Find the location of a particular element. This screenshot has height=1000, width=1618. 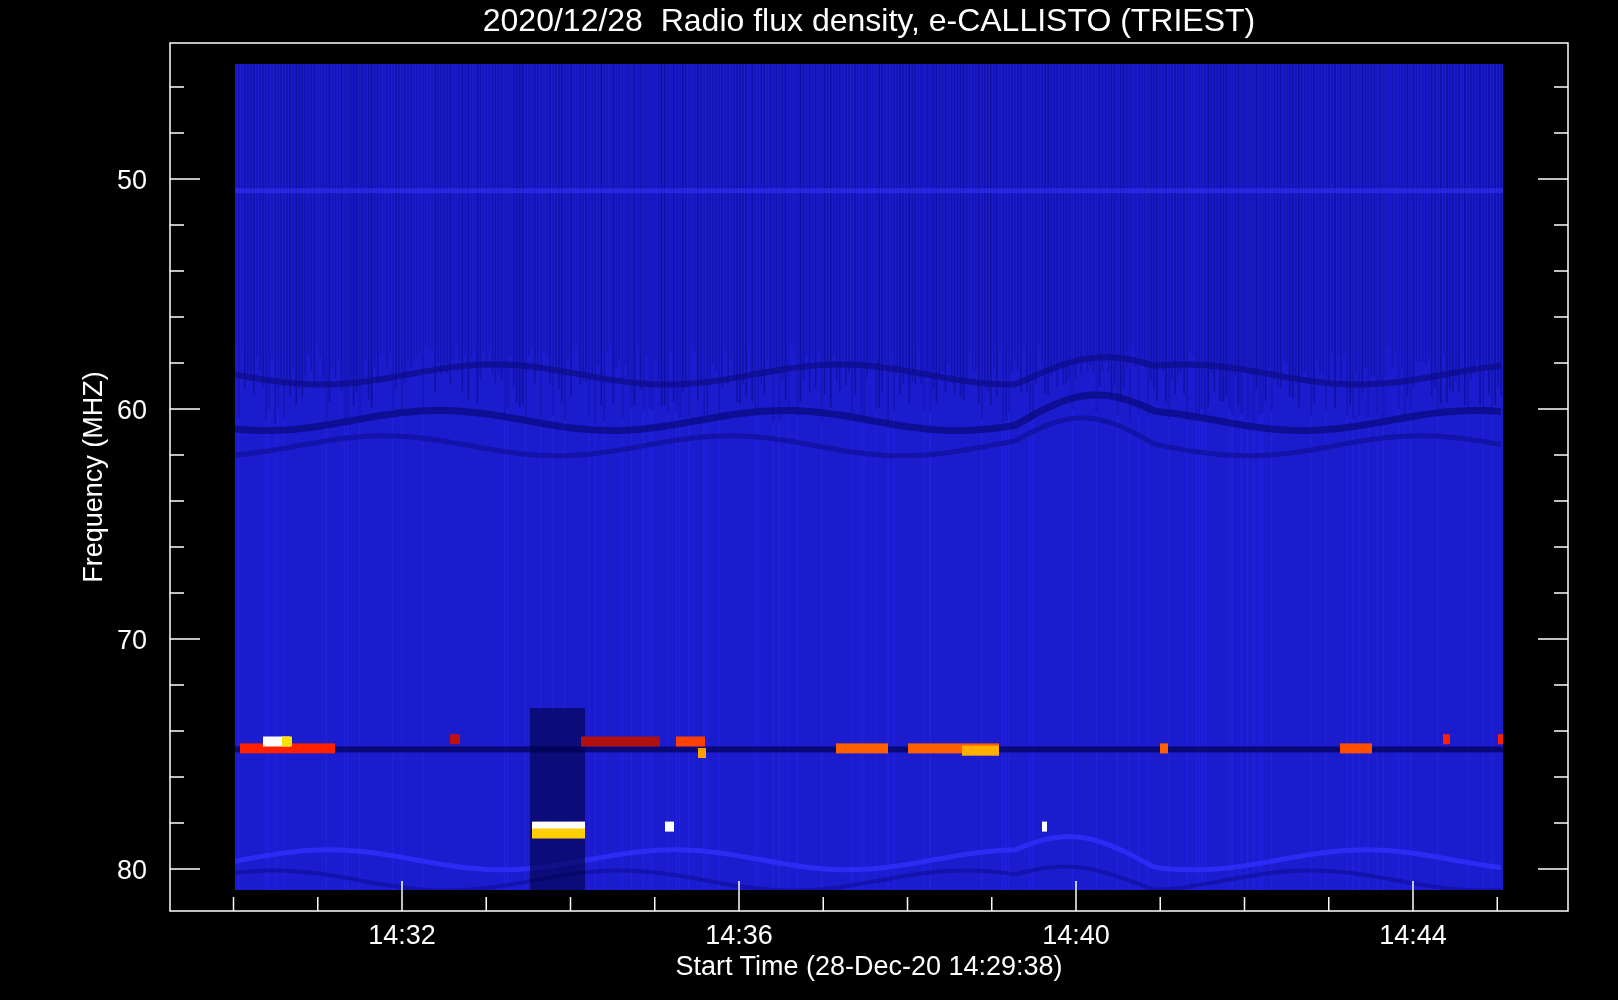

x-tick-label: 14:32 is located at coordinates (402, 935).